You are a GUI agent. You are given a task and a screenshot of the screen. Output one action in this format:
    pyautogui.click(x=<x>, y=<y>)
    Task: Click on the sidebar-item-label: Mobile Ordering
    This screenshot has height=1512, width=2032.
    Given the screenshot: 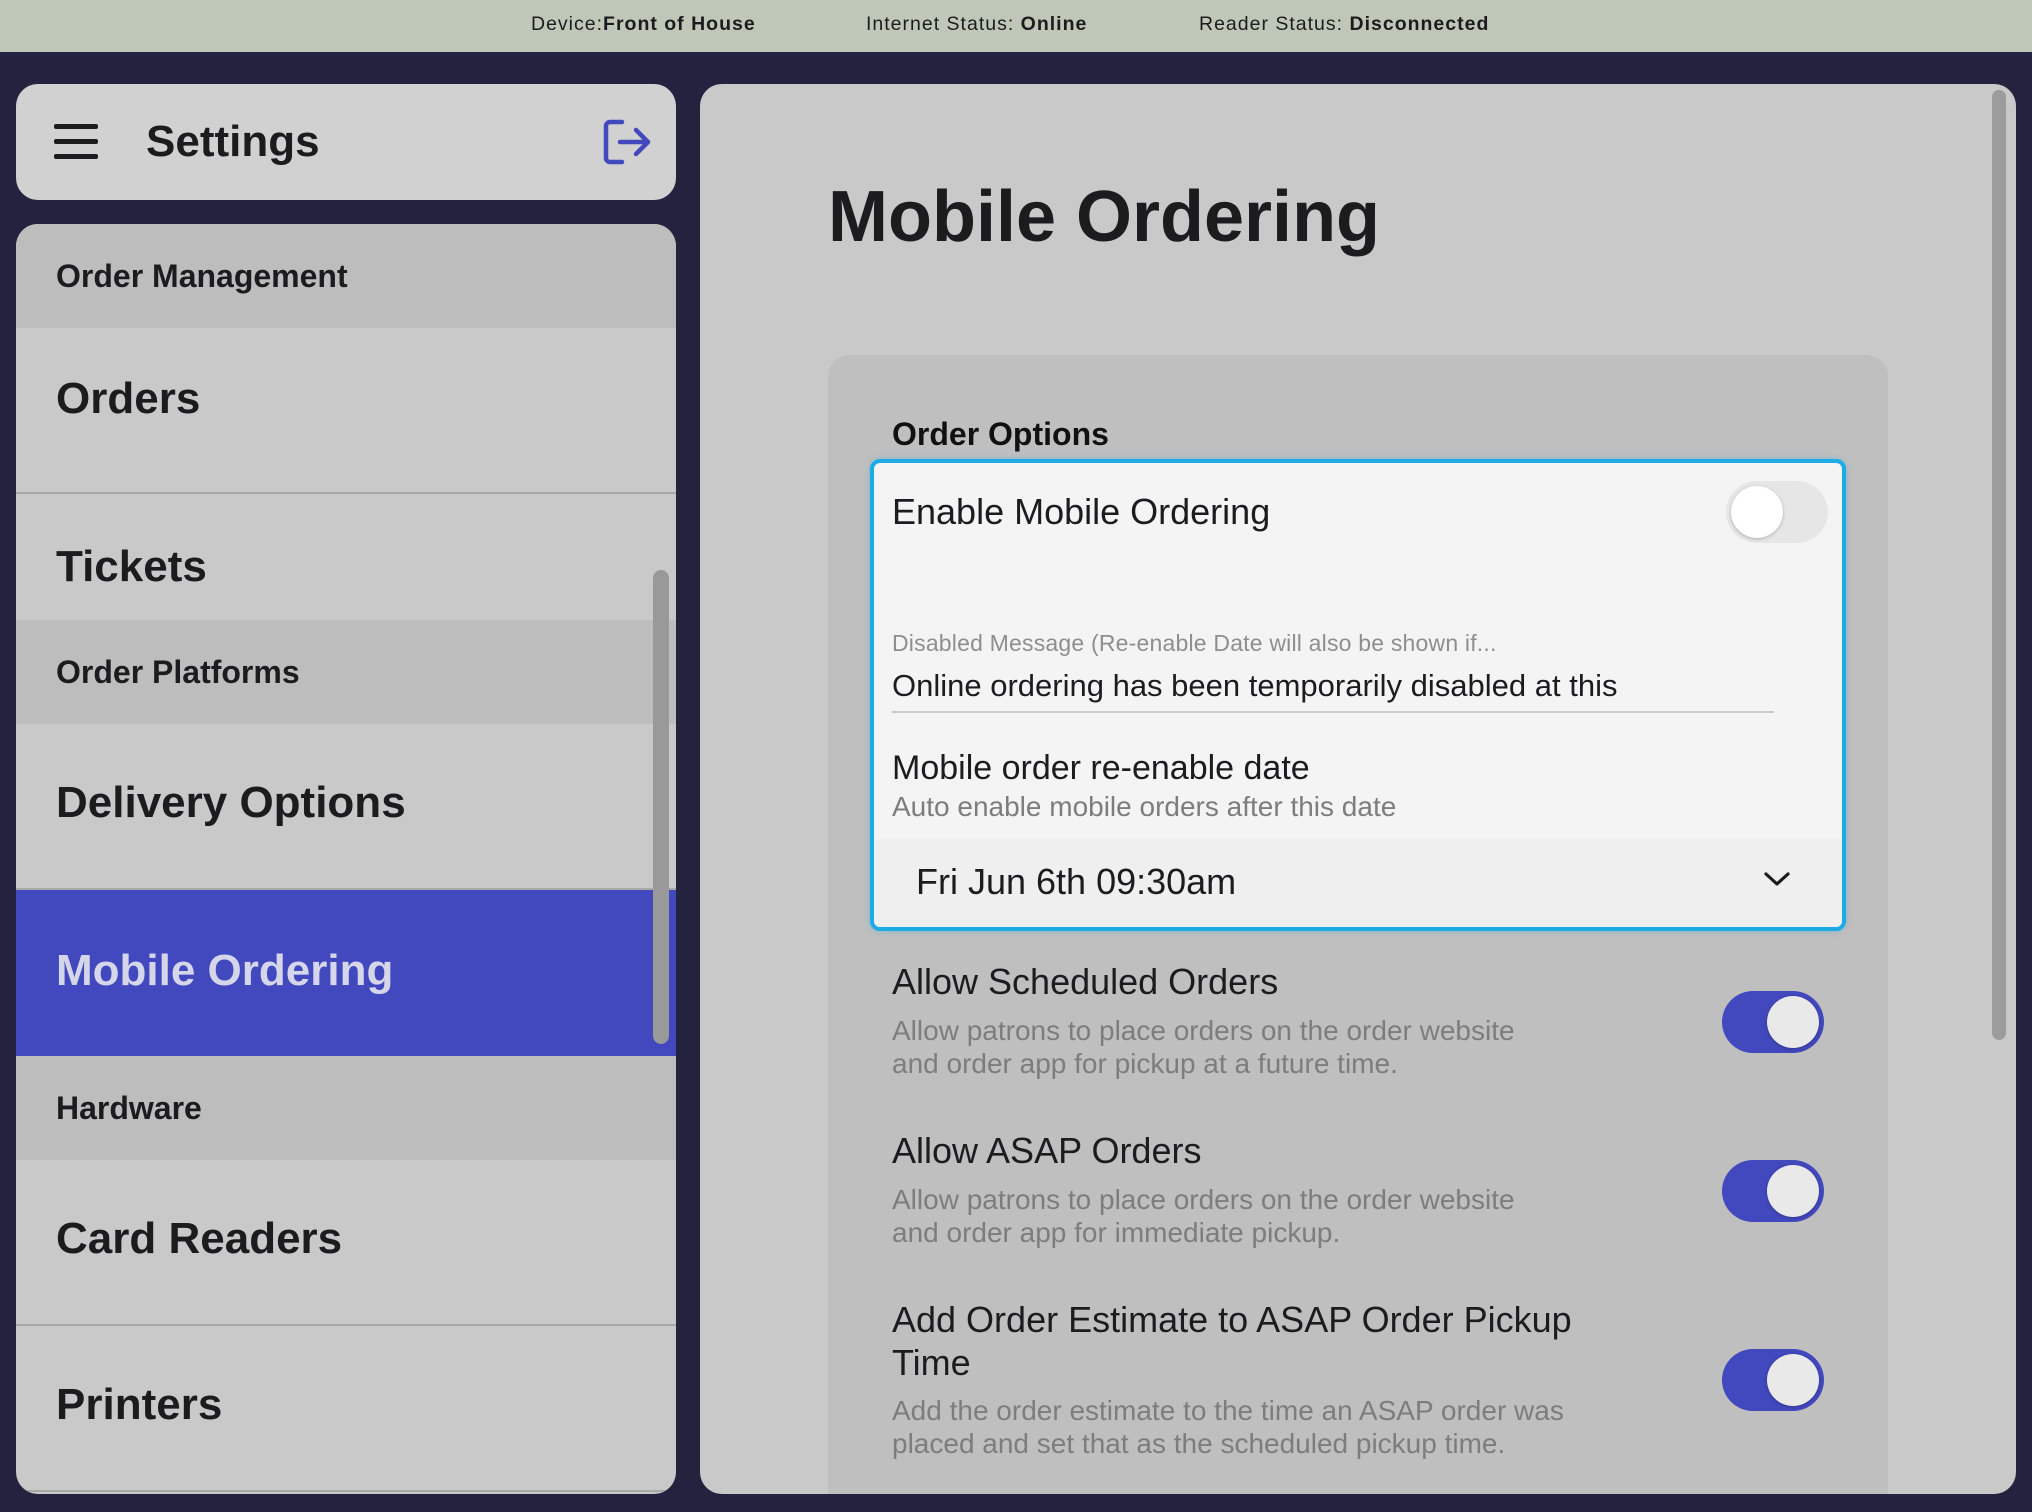 What is the action you would take?
    pyautogui.click(x=225, y=970)
    